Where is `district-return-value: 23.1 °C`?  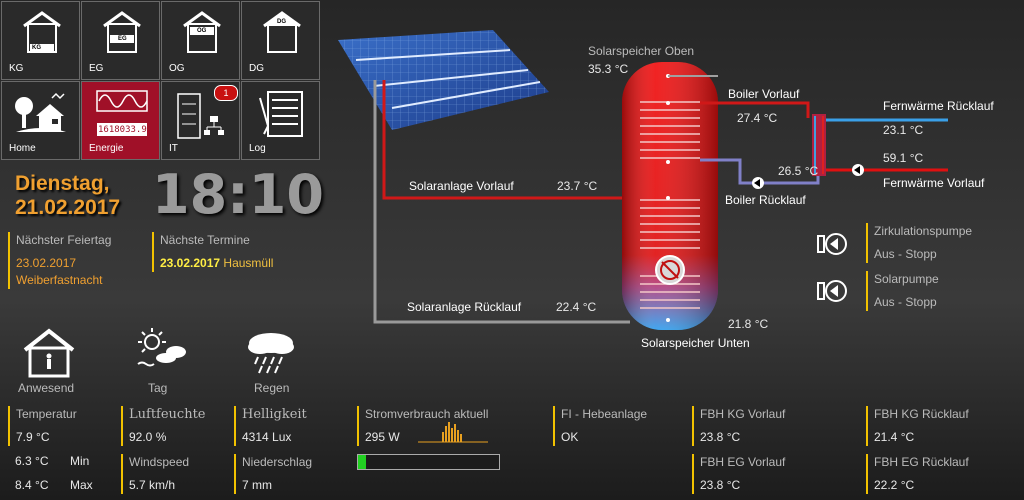
district-return-value: 23.1 °C is located at coordinates (903, 130).